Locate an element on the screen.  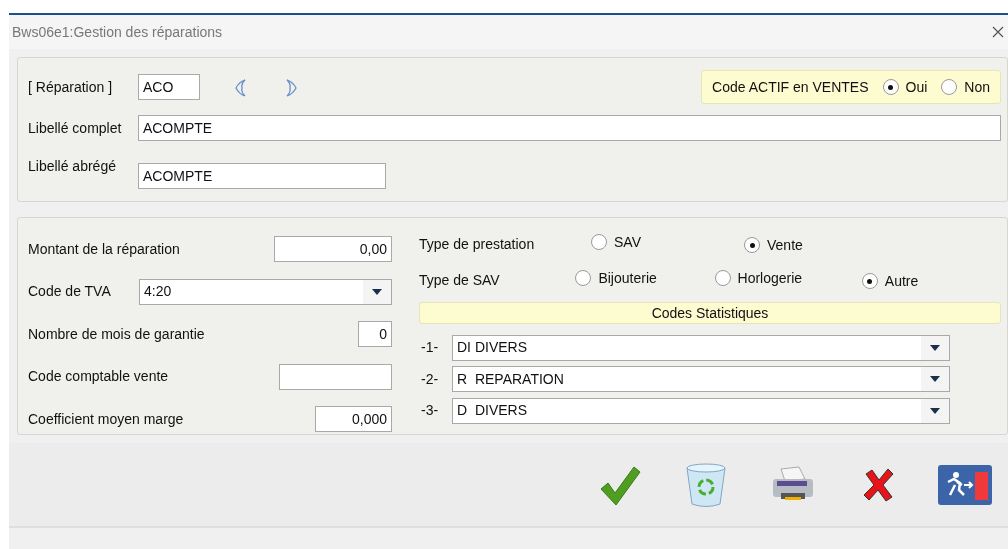
radio-label: Oui is located at coordinates (916, 87).